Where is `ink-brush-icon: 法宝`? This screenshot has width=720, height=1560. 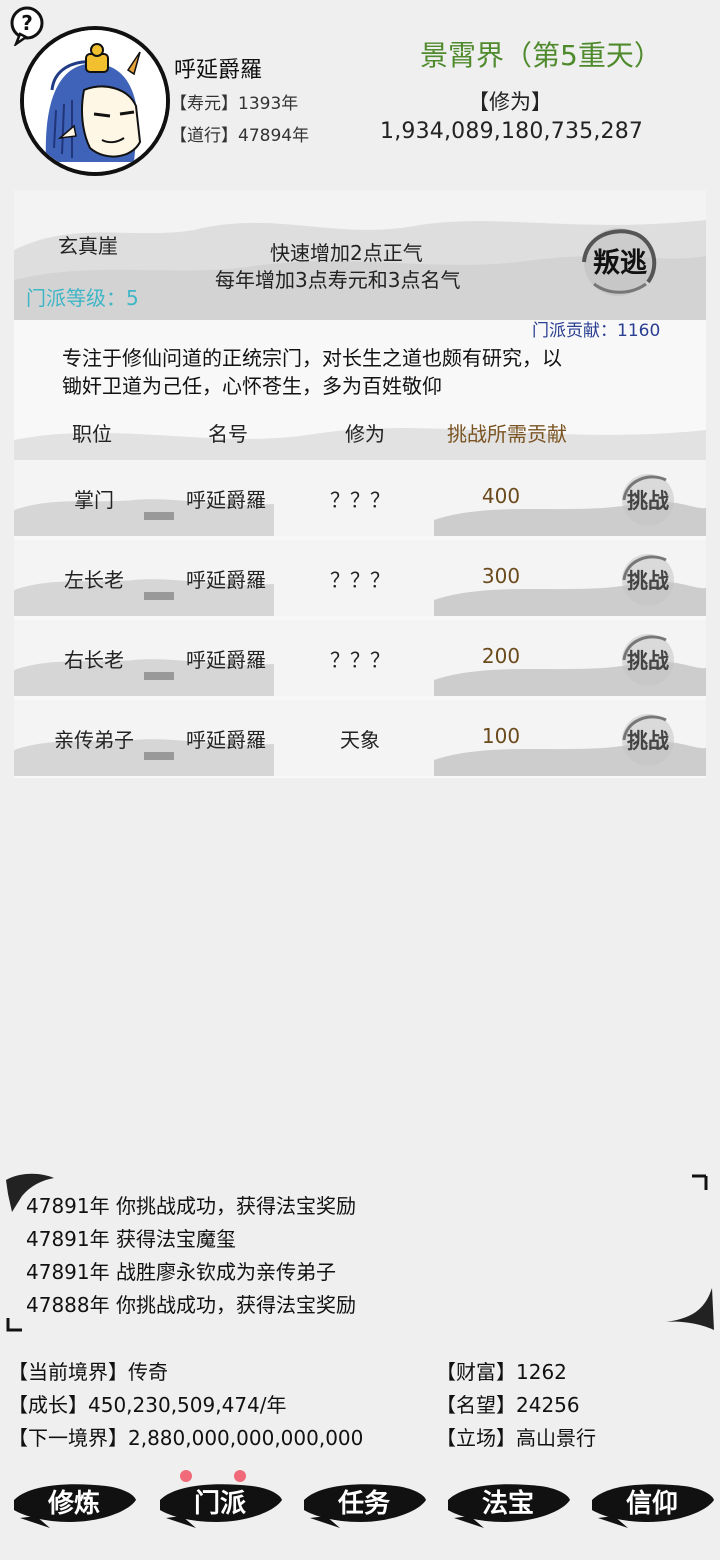 ink-brush-icon: 法宝 is located at coordinates (509, 1506).